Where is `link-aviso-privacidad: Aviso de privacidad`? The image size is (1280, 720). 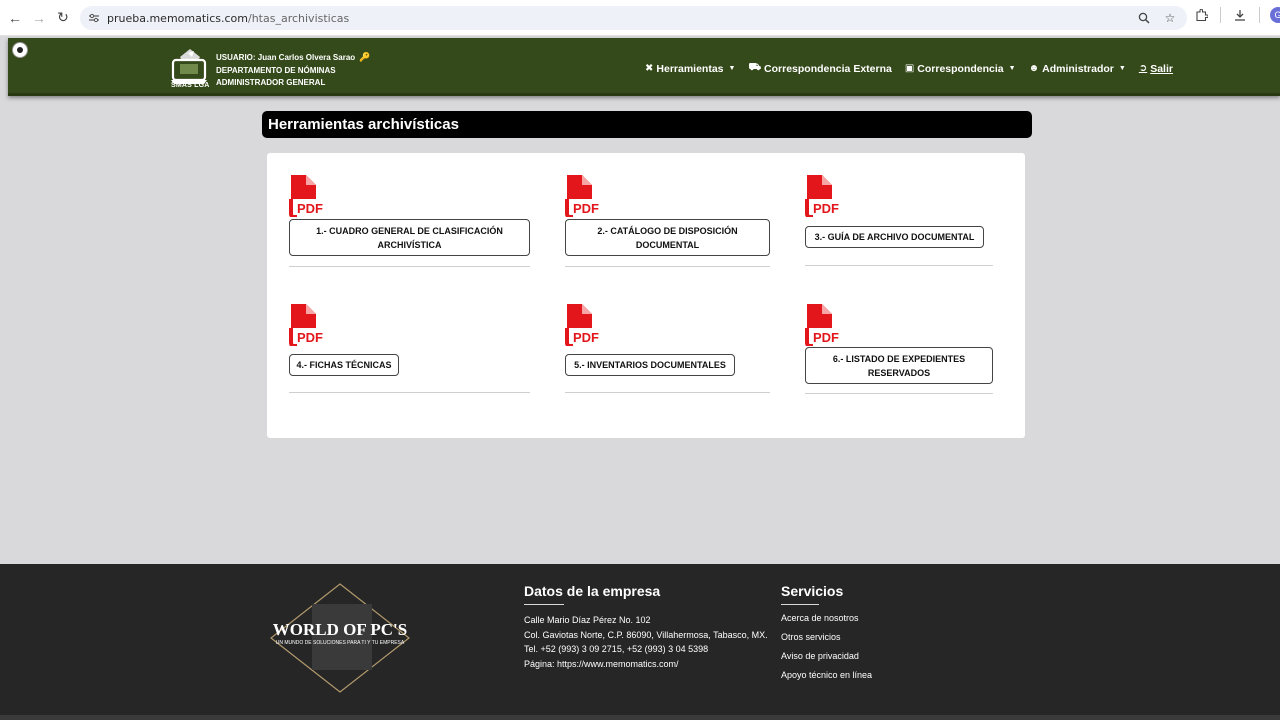 link-aviso-privacidad: Aviso de privacidad is located at coordinates (826, 656).